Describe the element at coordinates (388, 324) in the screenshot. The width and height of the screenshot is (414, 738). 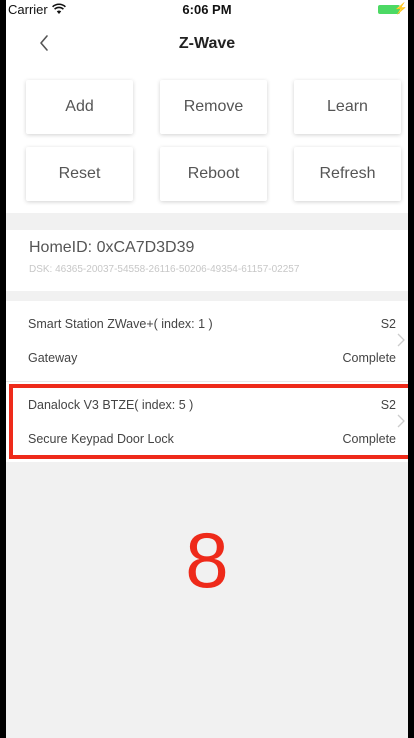
I see `security-level: S2` at that location.